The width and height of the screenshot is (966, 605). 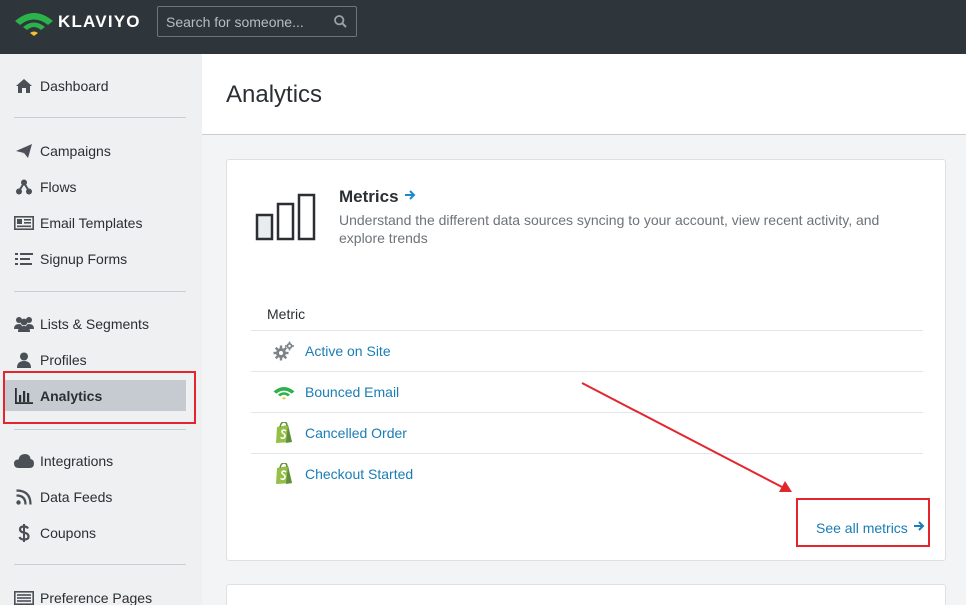 I want to click on home-icon, so click(x=24, y=86).